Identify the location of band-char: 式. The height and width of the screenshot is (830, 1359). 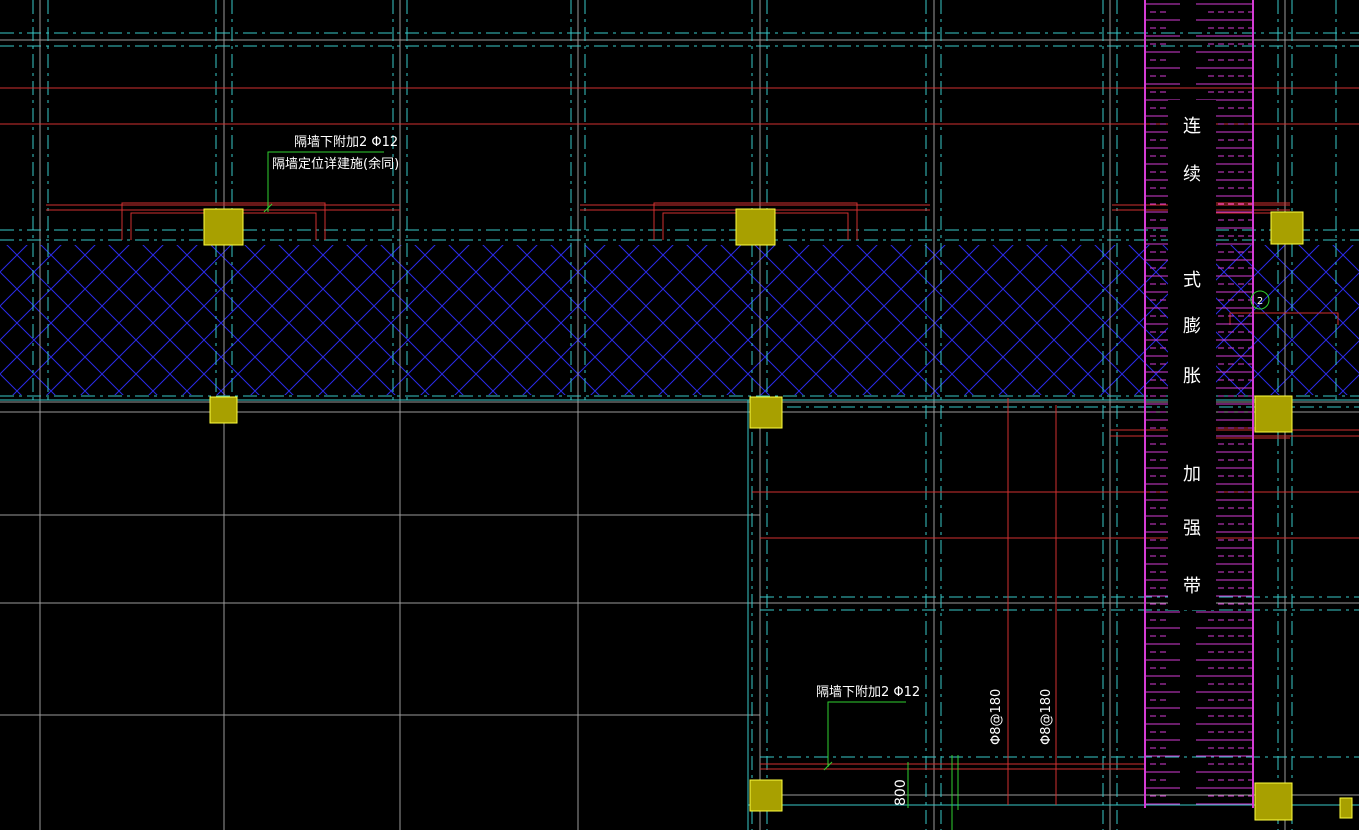
(1192, 280).